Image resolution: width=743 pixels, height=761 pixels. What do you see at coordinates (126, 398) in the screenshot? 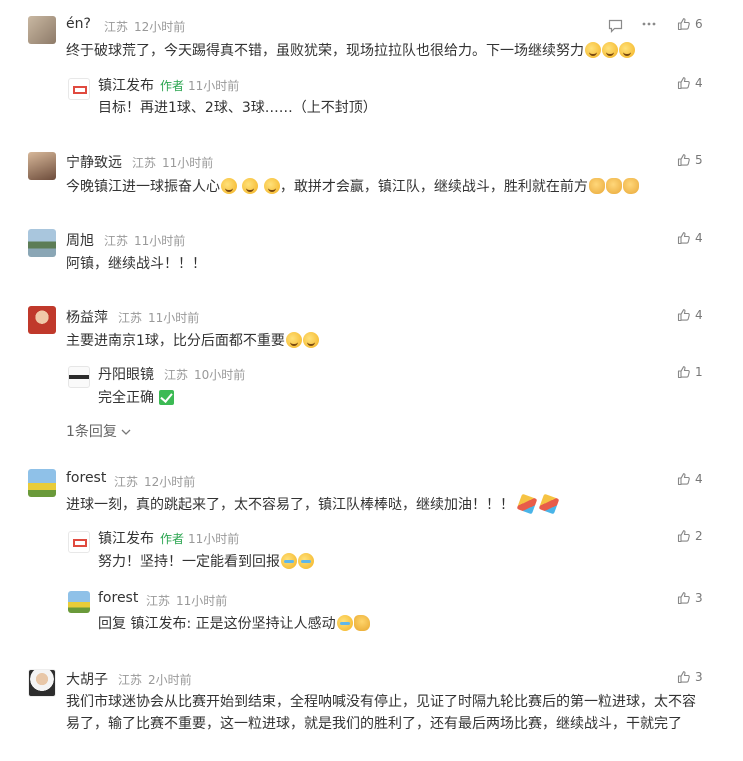
I see `reply-body: 完全正确` at bounding box center [126, 398].